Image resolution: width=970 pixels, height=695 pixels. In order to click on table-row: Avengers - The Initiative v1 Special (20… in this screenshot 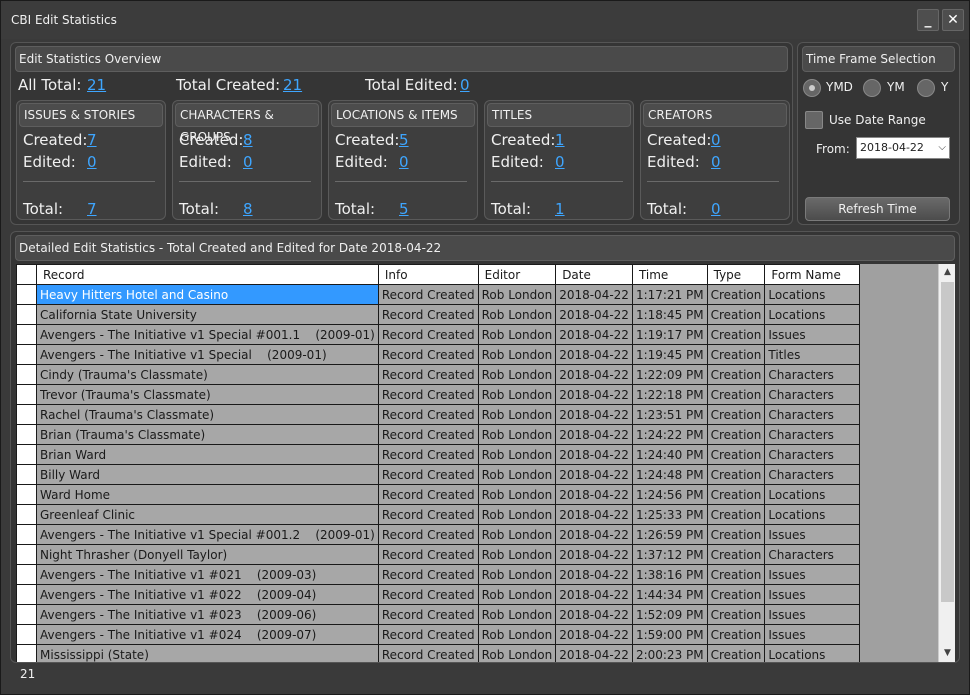, I will do `click(438, 354)`.